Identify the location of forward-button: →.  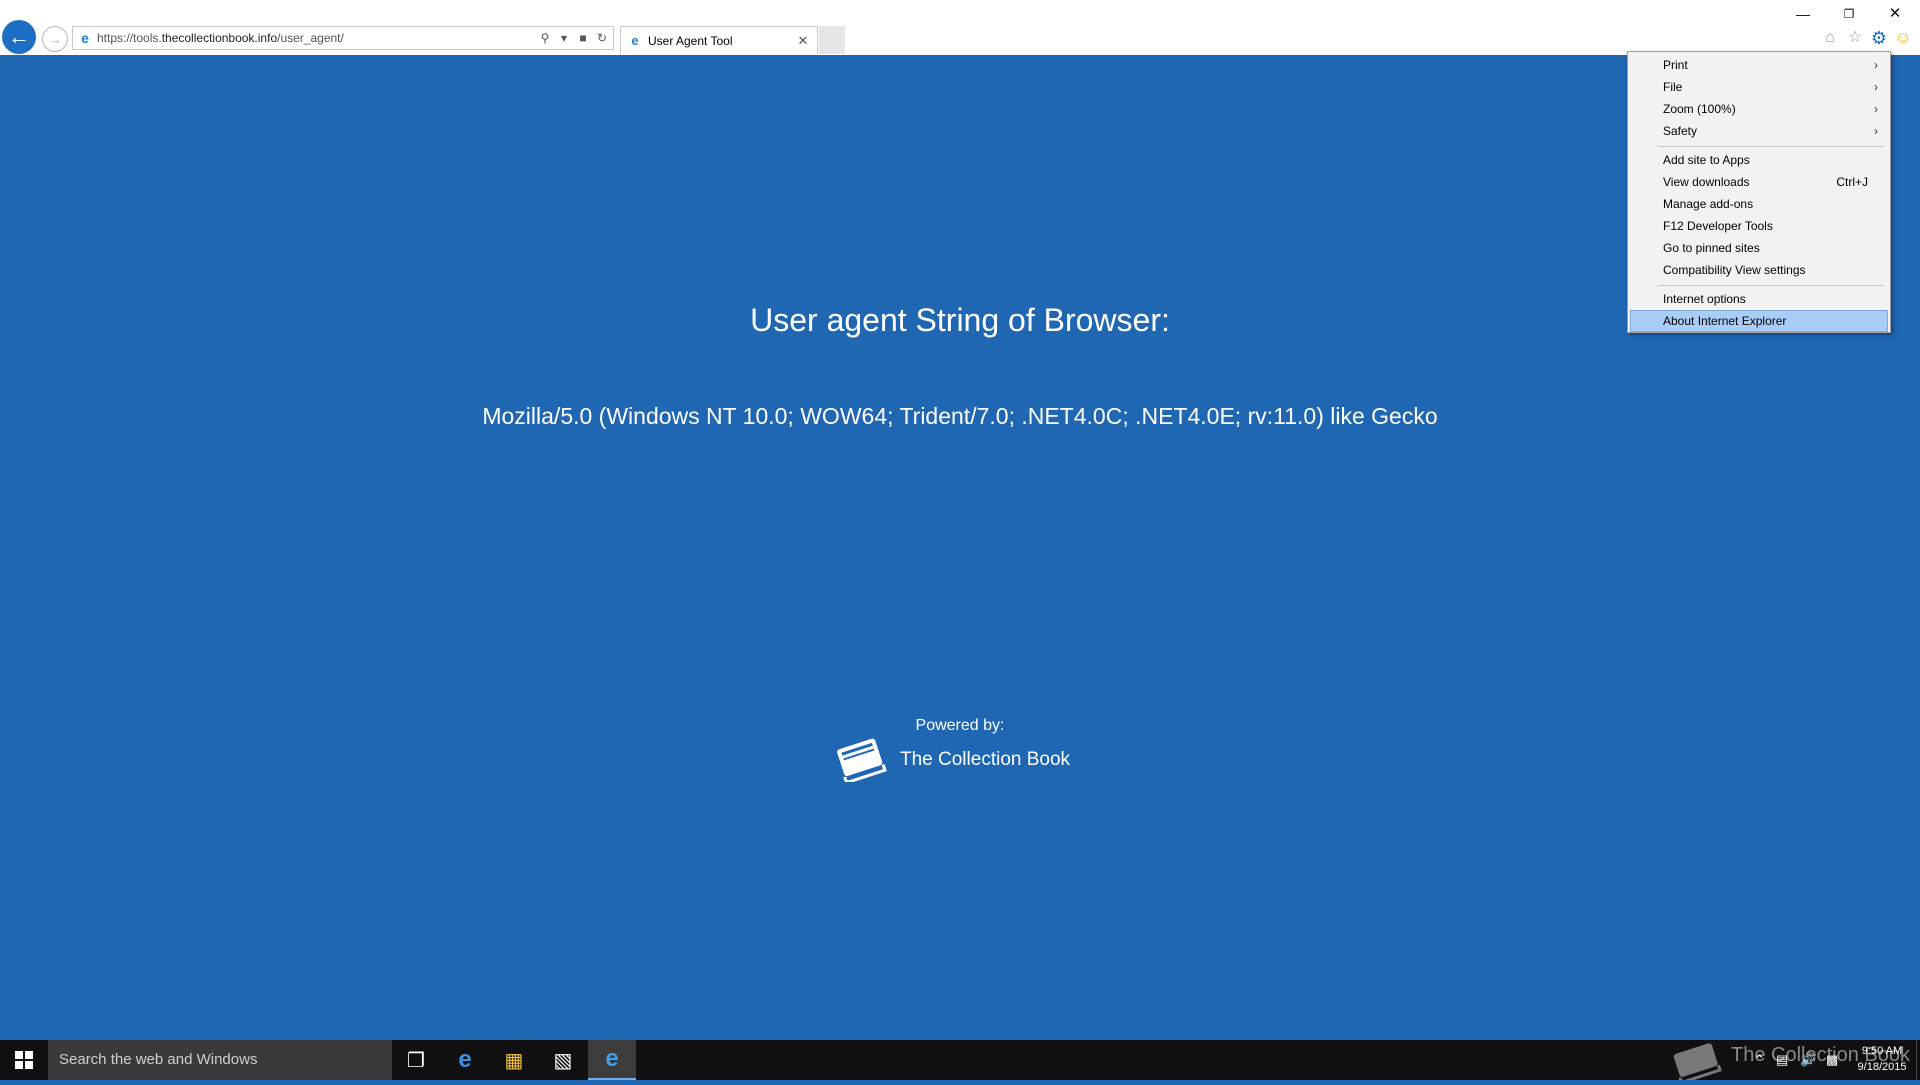
(55, 39).